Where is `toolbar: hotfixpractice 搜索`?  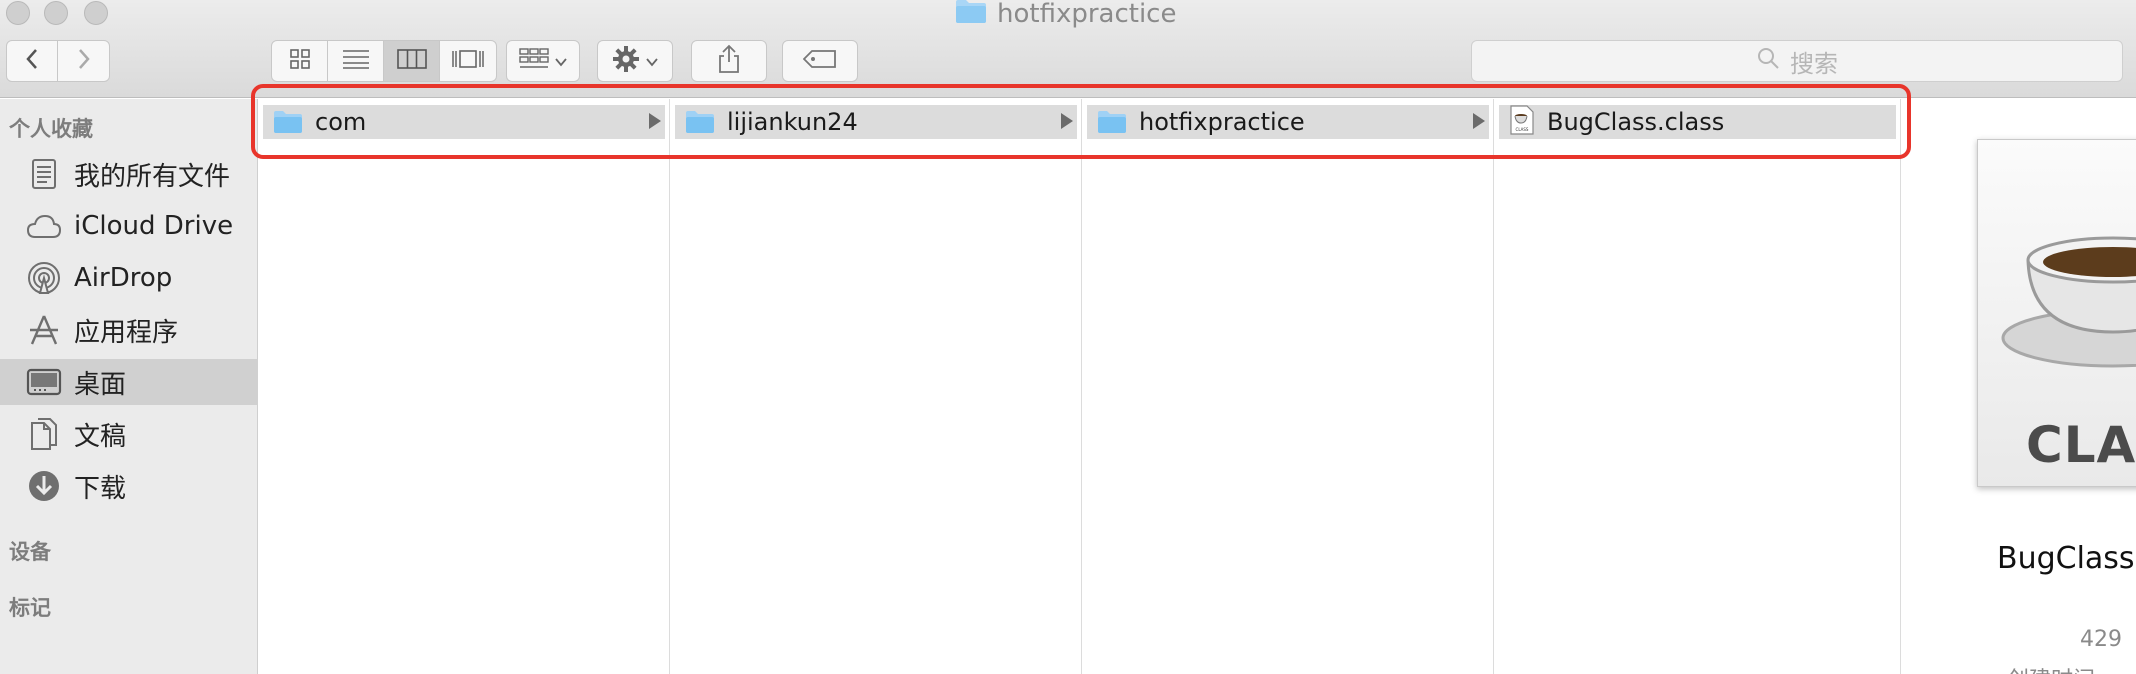
toolbar: hotfixpractice 搜索 is located at coordinates (1068, 49).